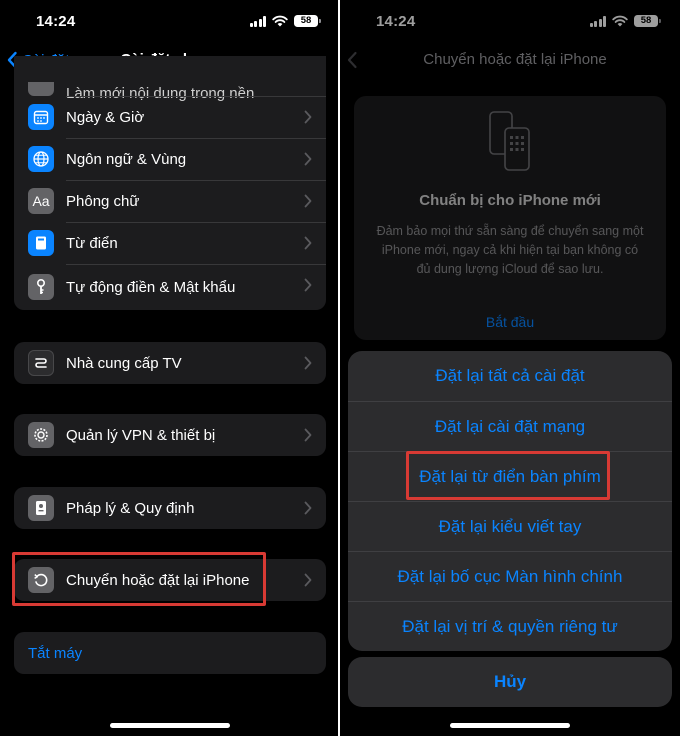 The image size is (680, 736). I want to click on settings-item-legal-regulatory: Pháp lý & Quy định, so click(170, 508).